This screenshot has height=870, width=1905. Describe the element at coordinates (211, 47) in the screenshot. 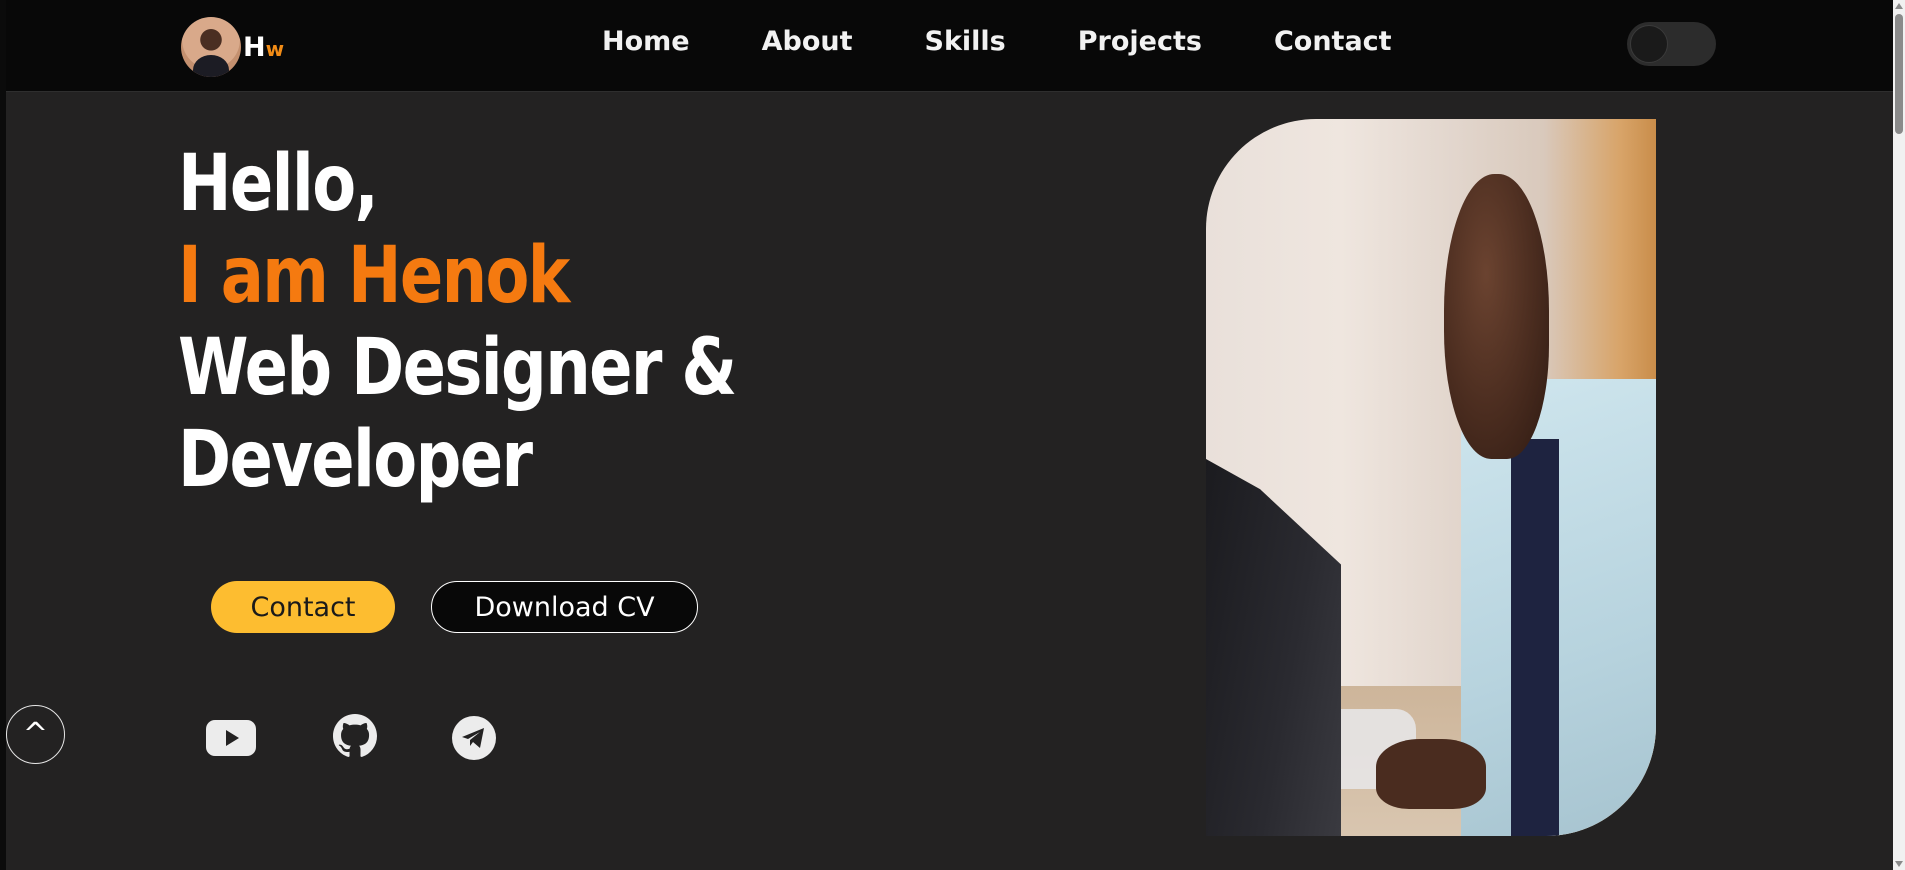

I see `avatar` at that location.